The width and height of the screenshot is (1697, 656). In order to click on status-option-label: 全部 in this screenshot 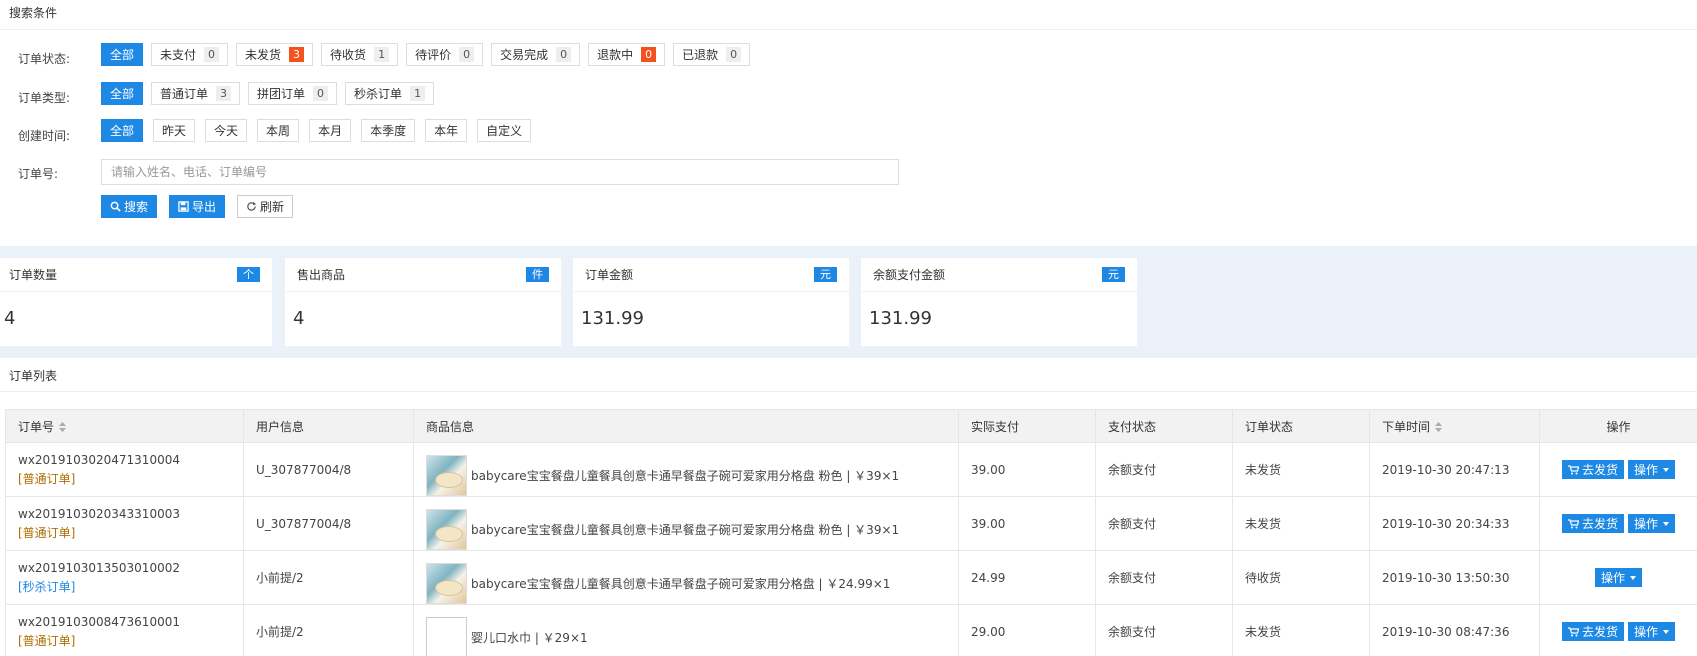, I will do `click(122, 55)`.